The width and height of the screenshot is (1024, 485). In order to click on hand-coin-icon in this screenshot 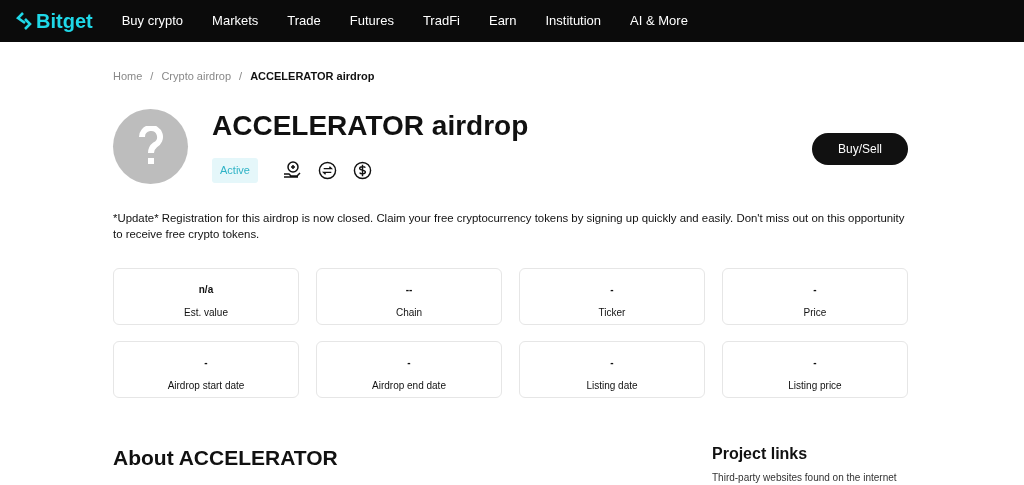, I will do `click(291, 170)`.